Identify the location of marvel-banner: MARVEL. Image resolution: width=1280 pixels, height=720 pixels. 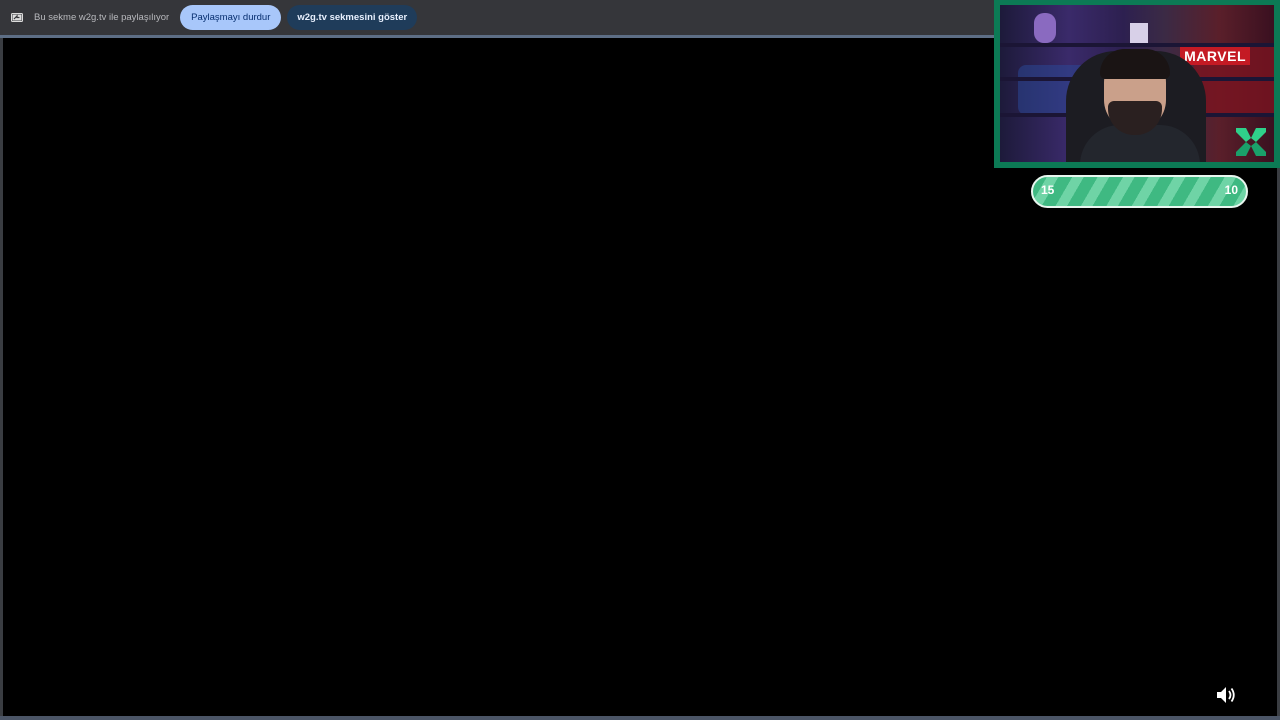
(1215, 56).